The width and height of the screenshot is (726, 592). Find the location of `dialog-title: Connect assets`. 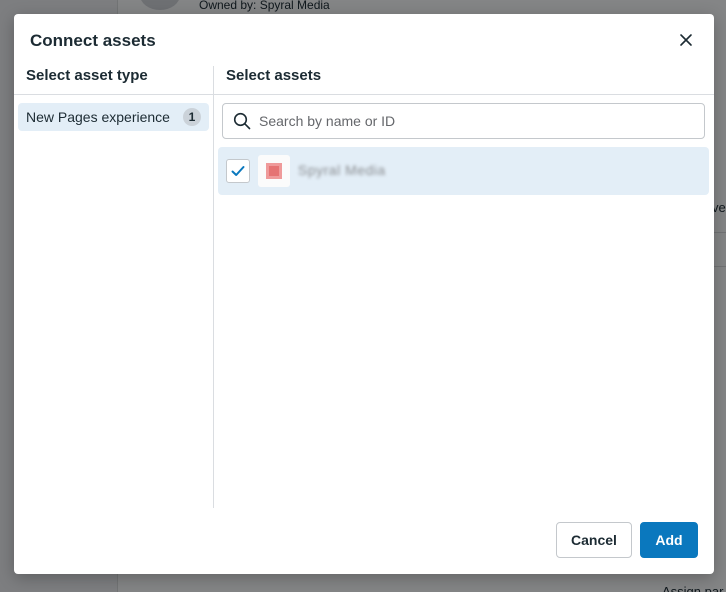

dialog-title: Connect assets is located at coordinates (93, 40).